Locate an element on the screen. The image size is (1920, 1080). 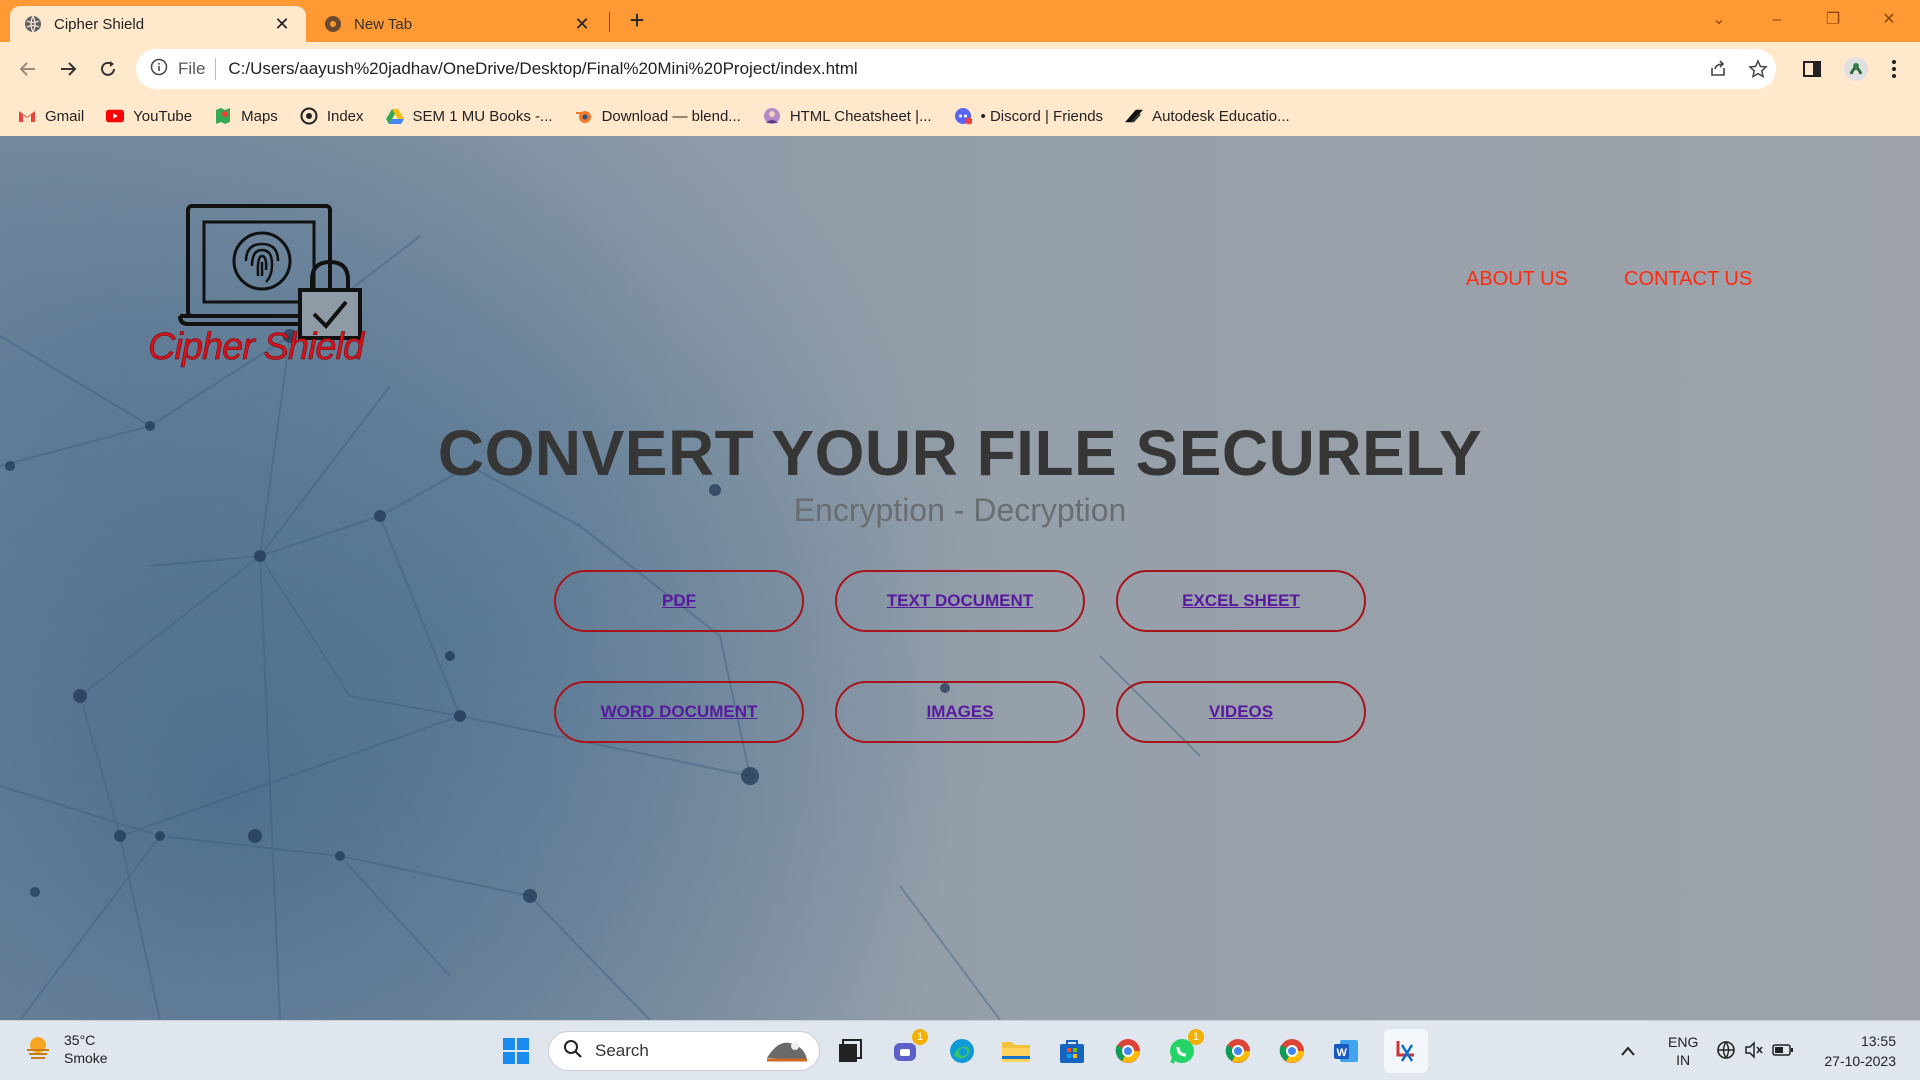
bookmark-maps: Maps is located at coordinates (246, 116).